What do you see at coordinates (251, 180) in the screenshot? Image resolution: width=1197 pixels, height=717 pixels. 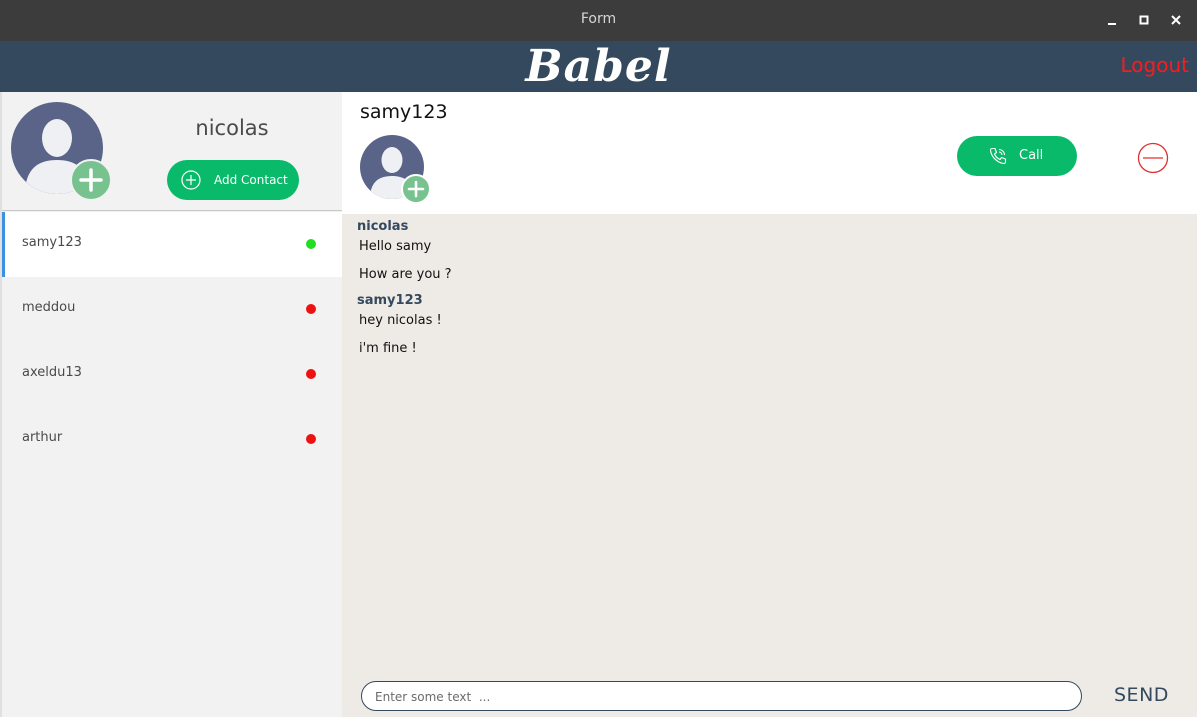 I see `add-contact-label: Add Contact` at bounding box center [251, 180].